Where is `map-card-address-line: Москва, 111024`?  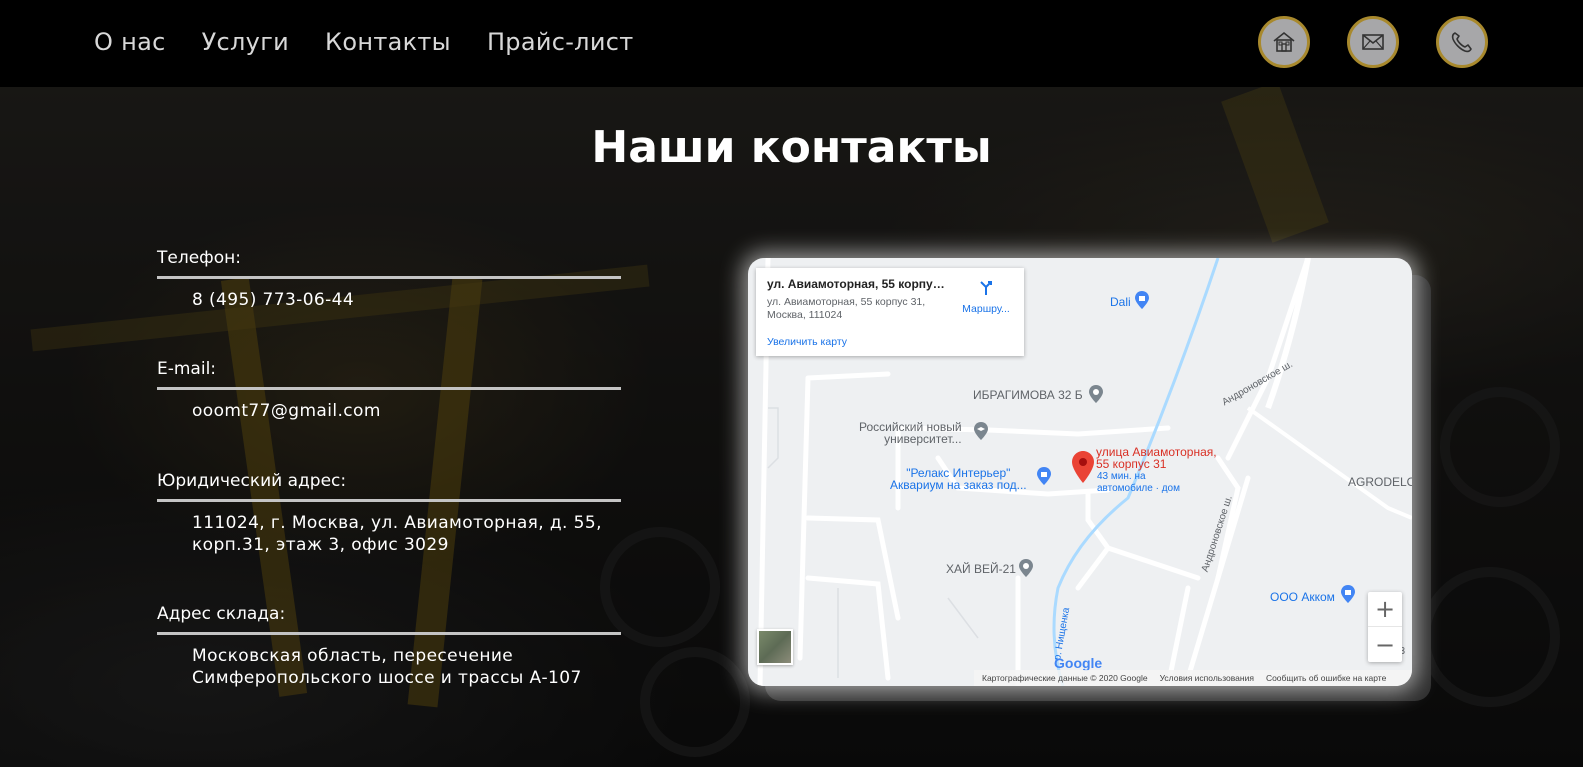
map-card-address-line: Москва, 111024 is located at coordinates (805, 315).